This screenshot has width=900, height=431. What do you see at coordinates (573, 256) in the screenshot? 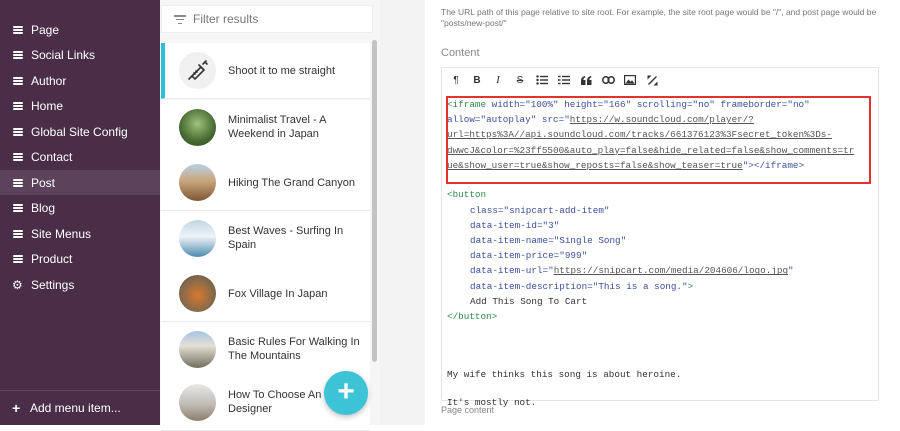
I see `code-token: "999"` at bounding box center [573, 256].